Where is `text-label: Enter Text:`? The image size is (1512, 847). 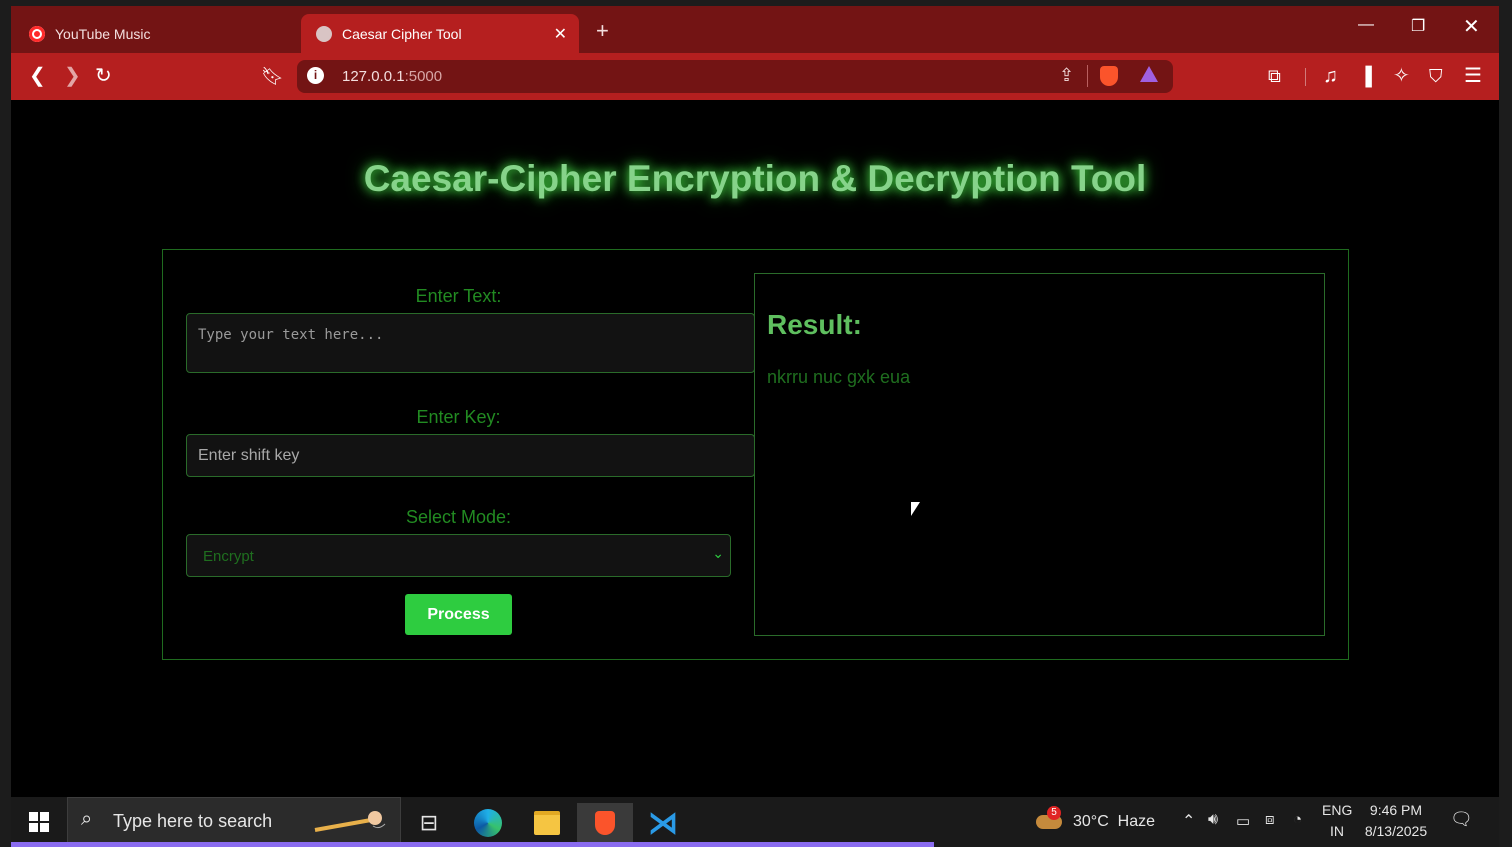 text-label: Enter Text: is located at coordinates (458, 296).